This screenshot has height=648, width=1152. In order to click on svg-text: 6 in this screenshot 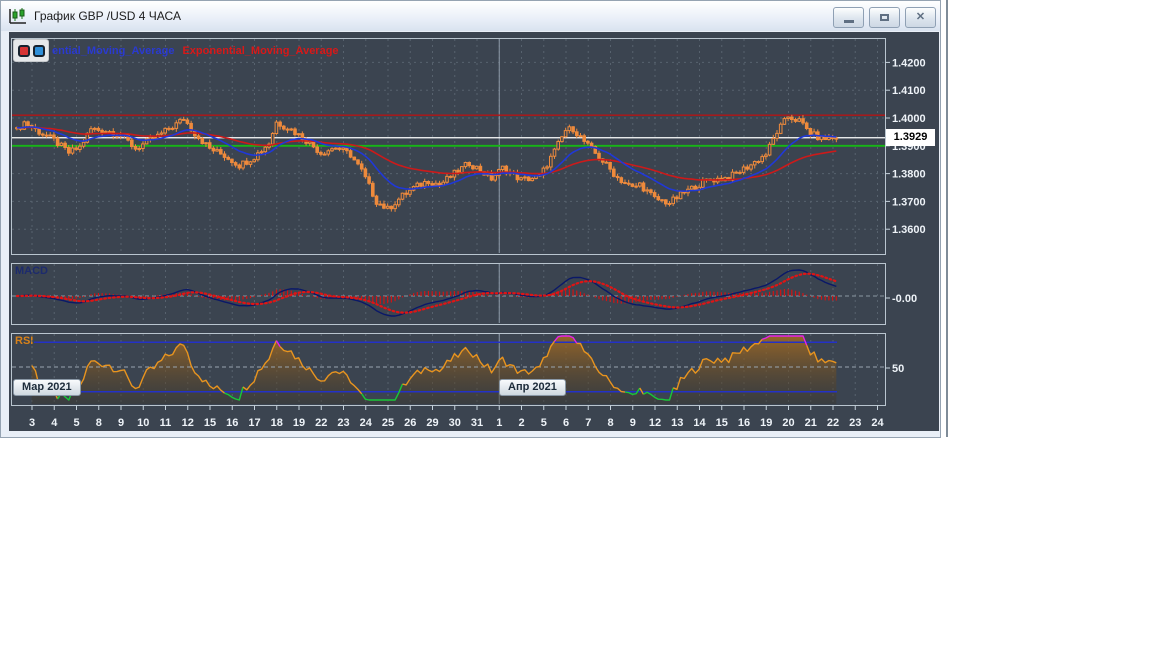, I will do `click(566, 423)`.